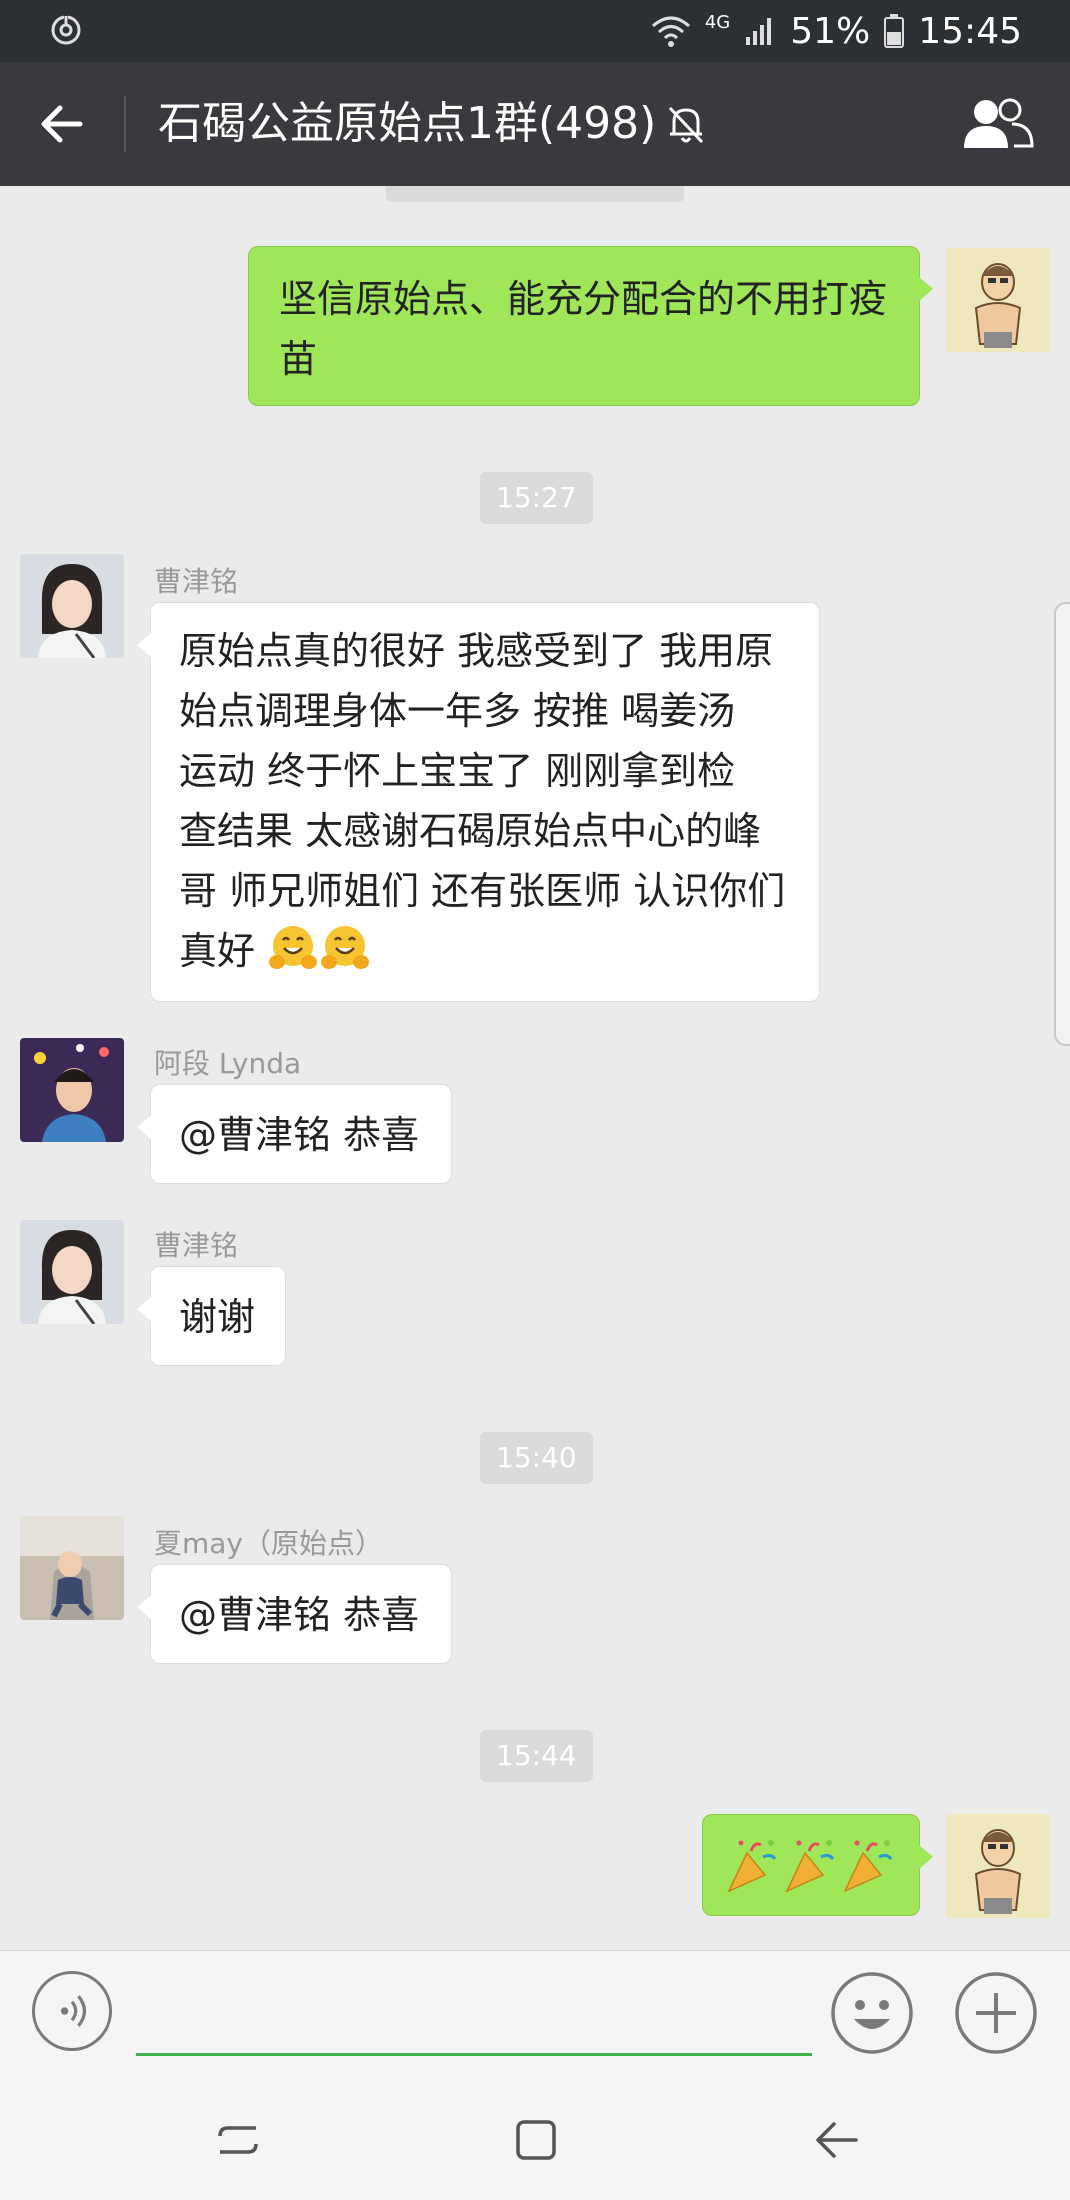  I want to click on message-line: 运动 终于怀上宝宝了 刚刚拿到检, so click(457, 771).